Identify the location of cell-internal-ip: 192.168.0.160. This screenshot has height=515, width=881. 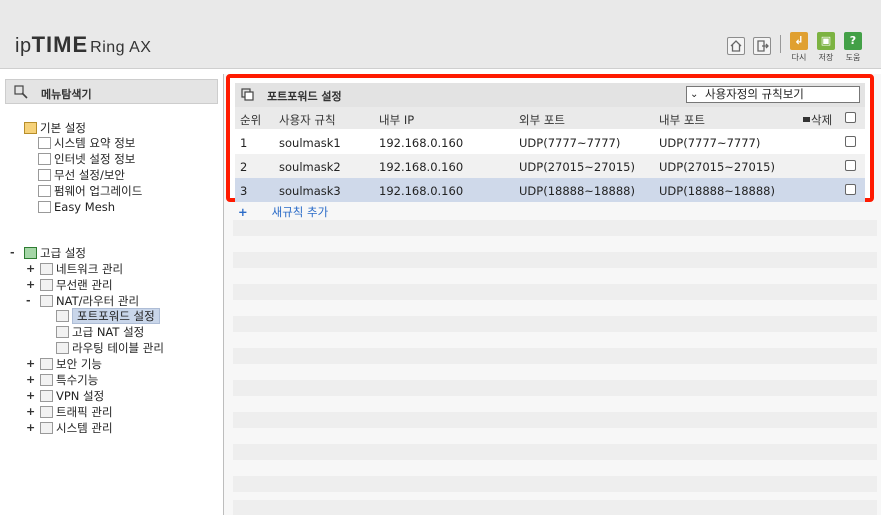
(421, 143).